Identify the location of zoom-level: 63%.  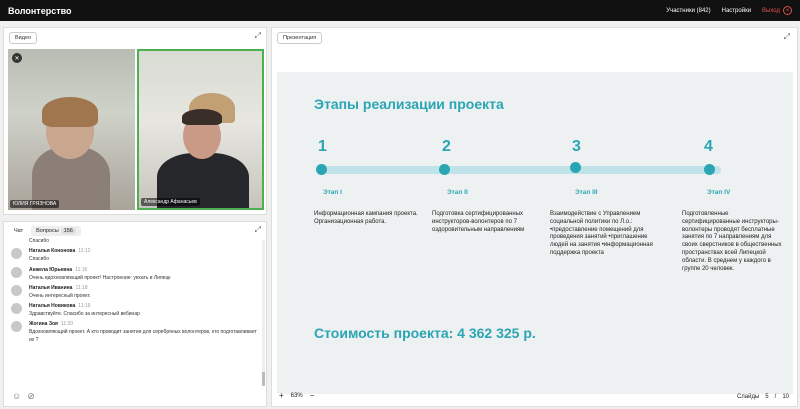
(296, 395).